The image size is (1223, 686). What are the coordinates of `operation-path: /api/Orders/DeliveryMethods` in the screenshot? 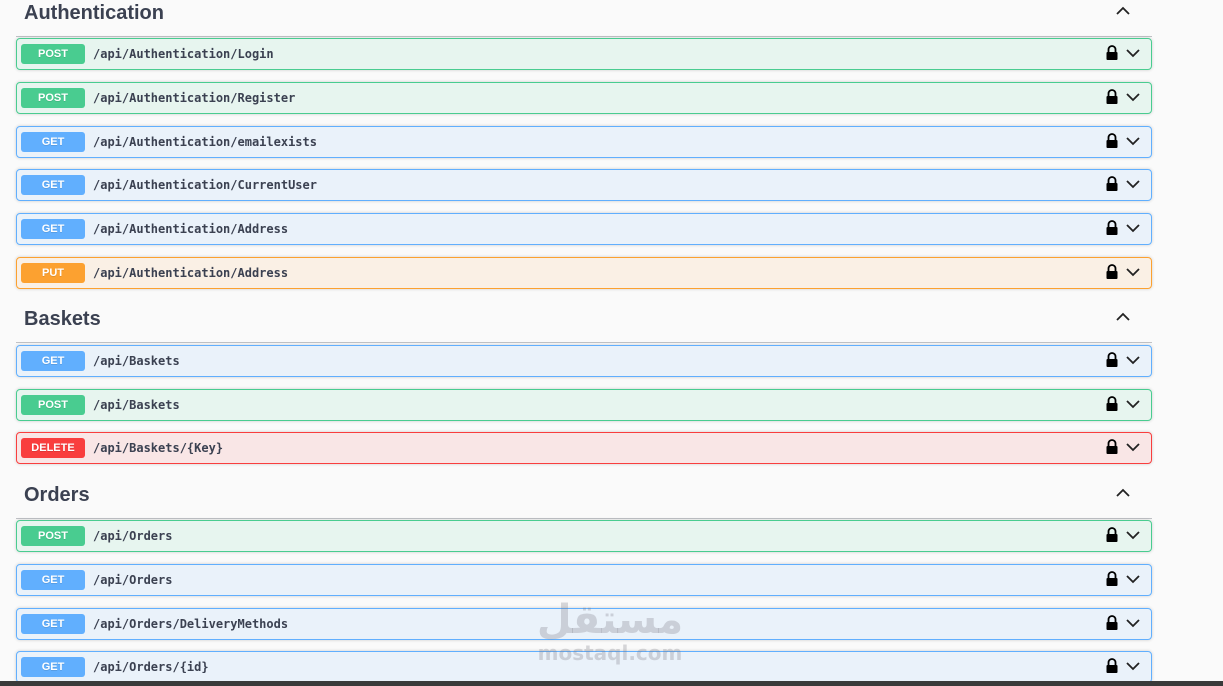 It's located at (191, 624).